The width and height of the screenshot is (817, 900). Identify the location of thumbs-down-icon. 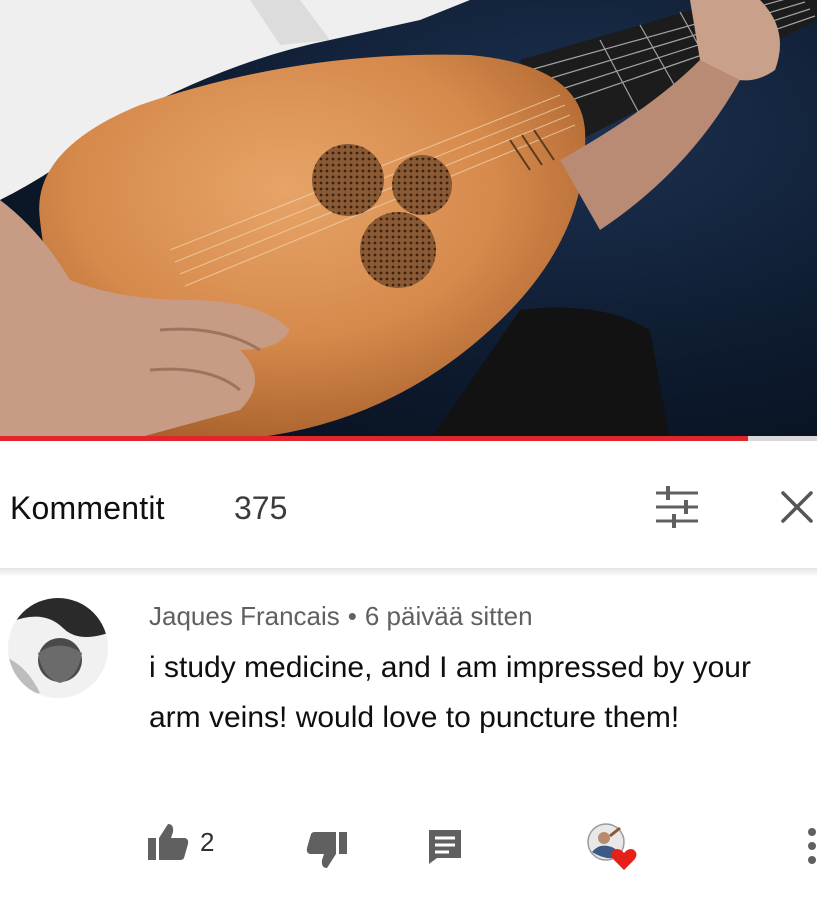
(327, 850).